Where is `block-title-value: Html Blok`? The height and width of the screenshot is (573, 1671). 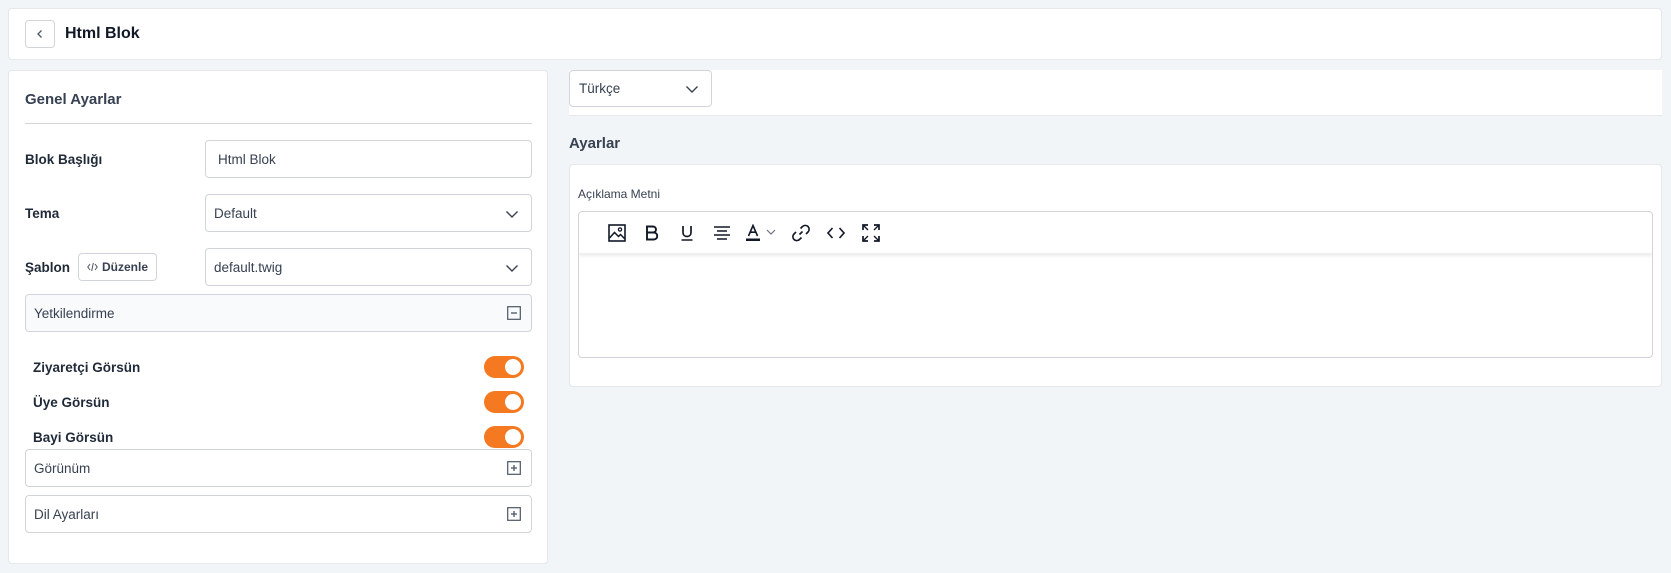 block-title-value: Html Blok is located at coordinates (247, 159).